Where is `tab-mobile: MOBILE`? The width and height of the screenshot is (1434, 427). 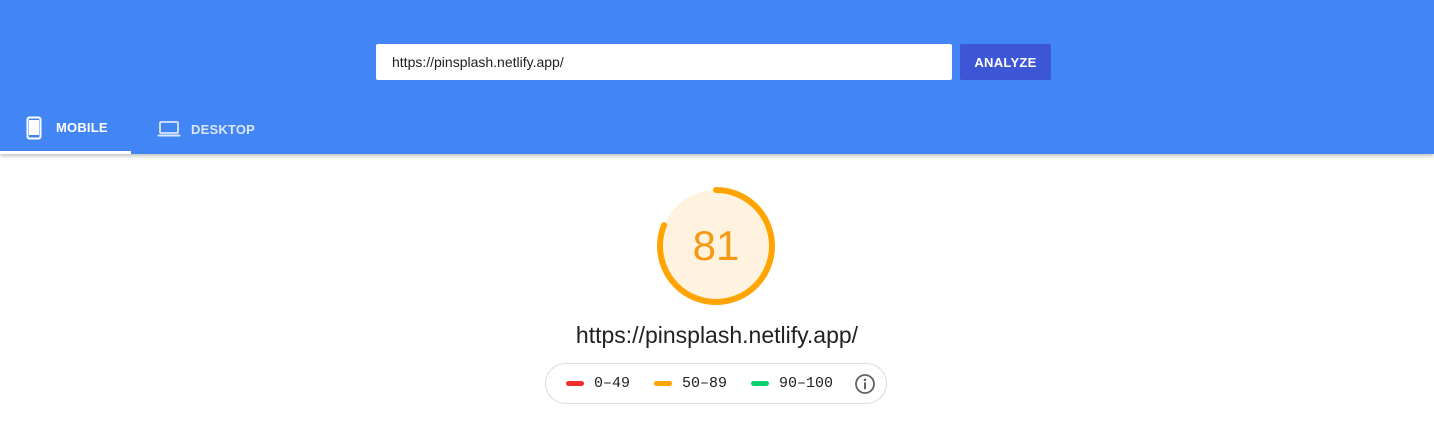
tab-mobile: MOBILE is located at coordinates (65, 129).